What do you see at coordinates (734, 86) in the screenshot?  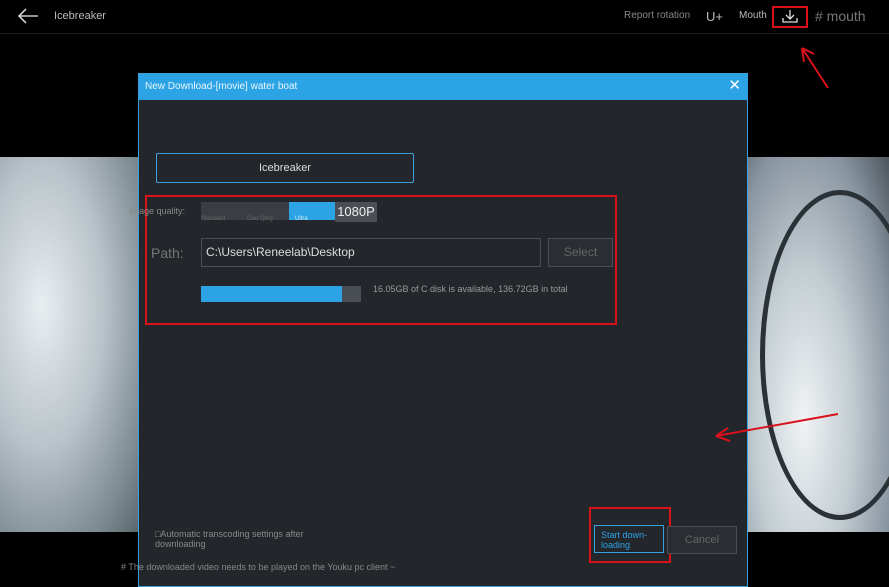 I see `close-icon: ✕` at bounding box center [734, 86].